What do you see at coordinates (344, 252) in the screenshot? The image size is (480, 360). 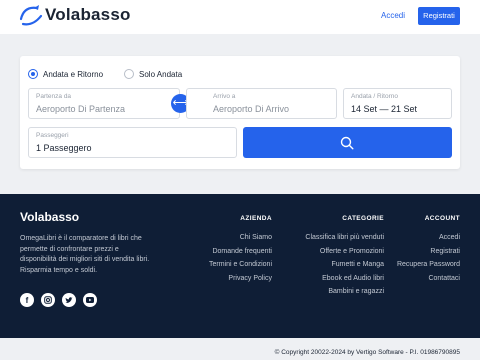 I see `footer-link: Offerte e Promozioni` at bounding box center [344, 252].